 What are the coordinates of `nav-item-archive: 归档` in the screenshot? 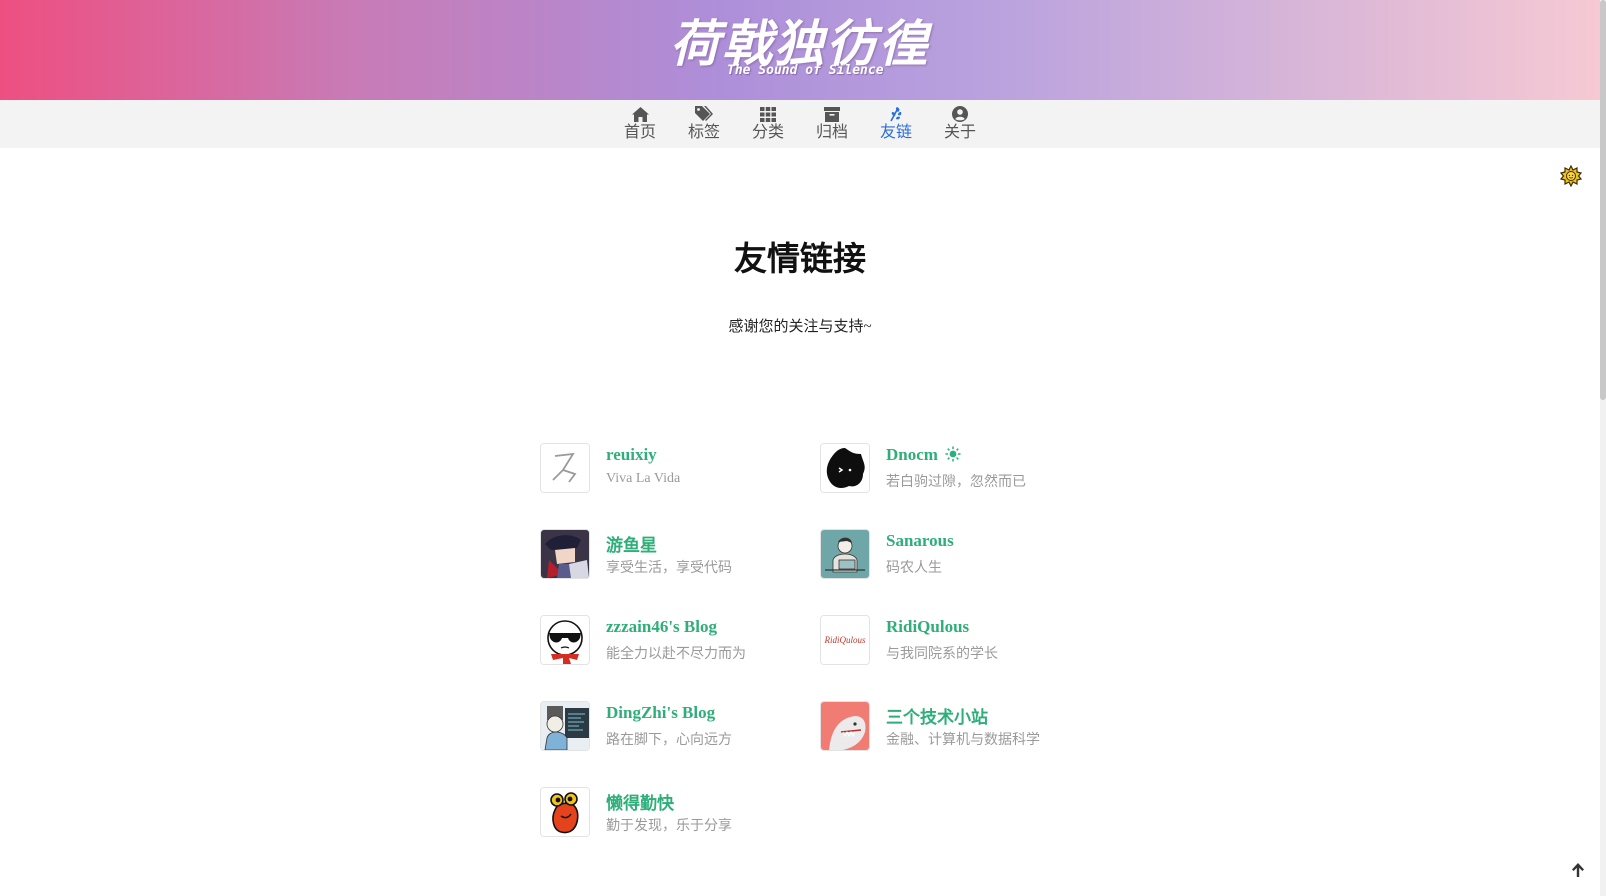 It's located at (832, 124).